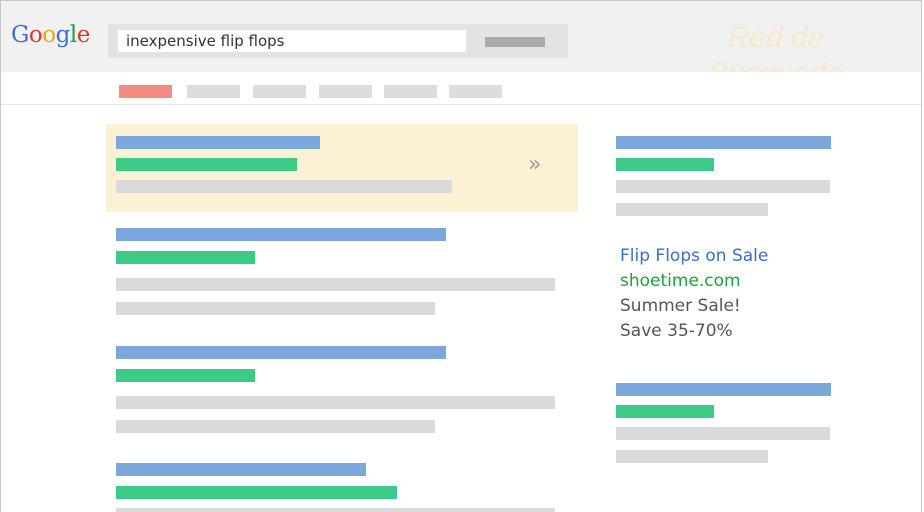 The height and width of the screenshot is (512, 924). What do you see at coordinates (515, 42) in the screenshot?
I see `search-button` at bounding box center [515, 42].